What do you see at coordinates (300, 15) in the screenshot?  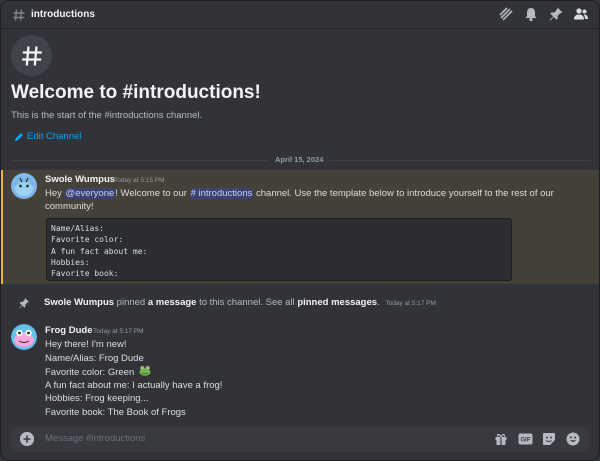 I see `channel-header: introductions` at bounding box center [300, 15].